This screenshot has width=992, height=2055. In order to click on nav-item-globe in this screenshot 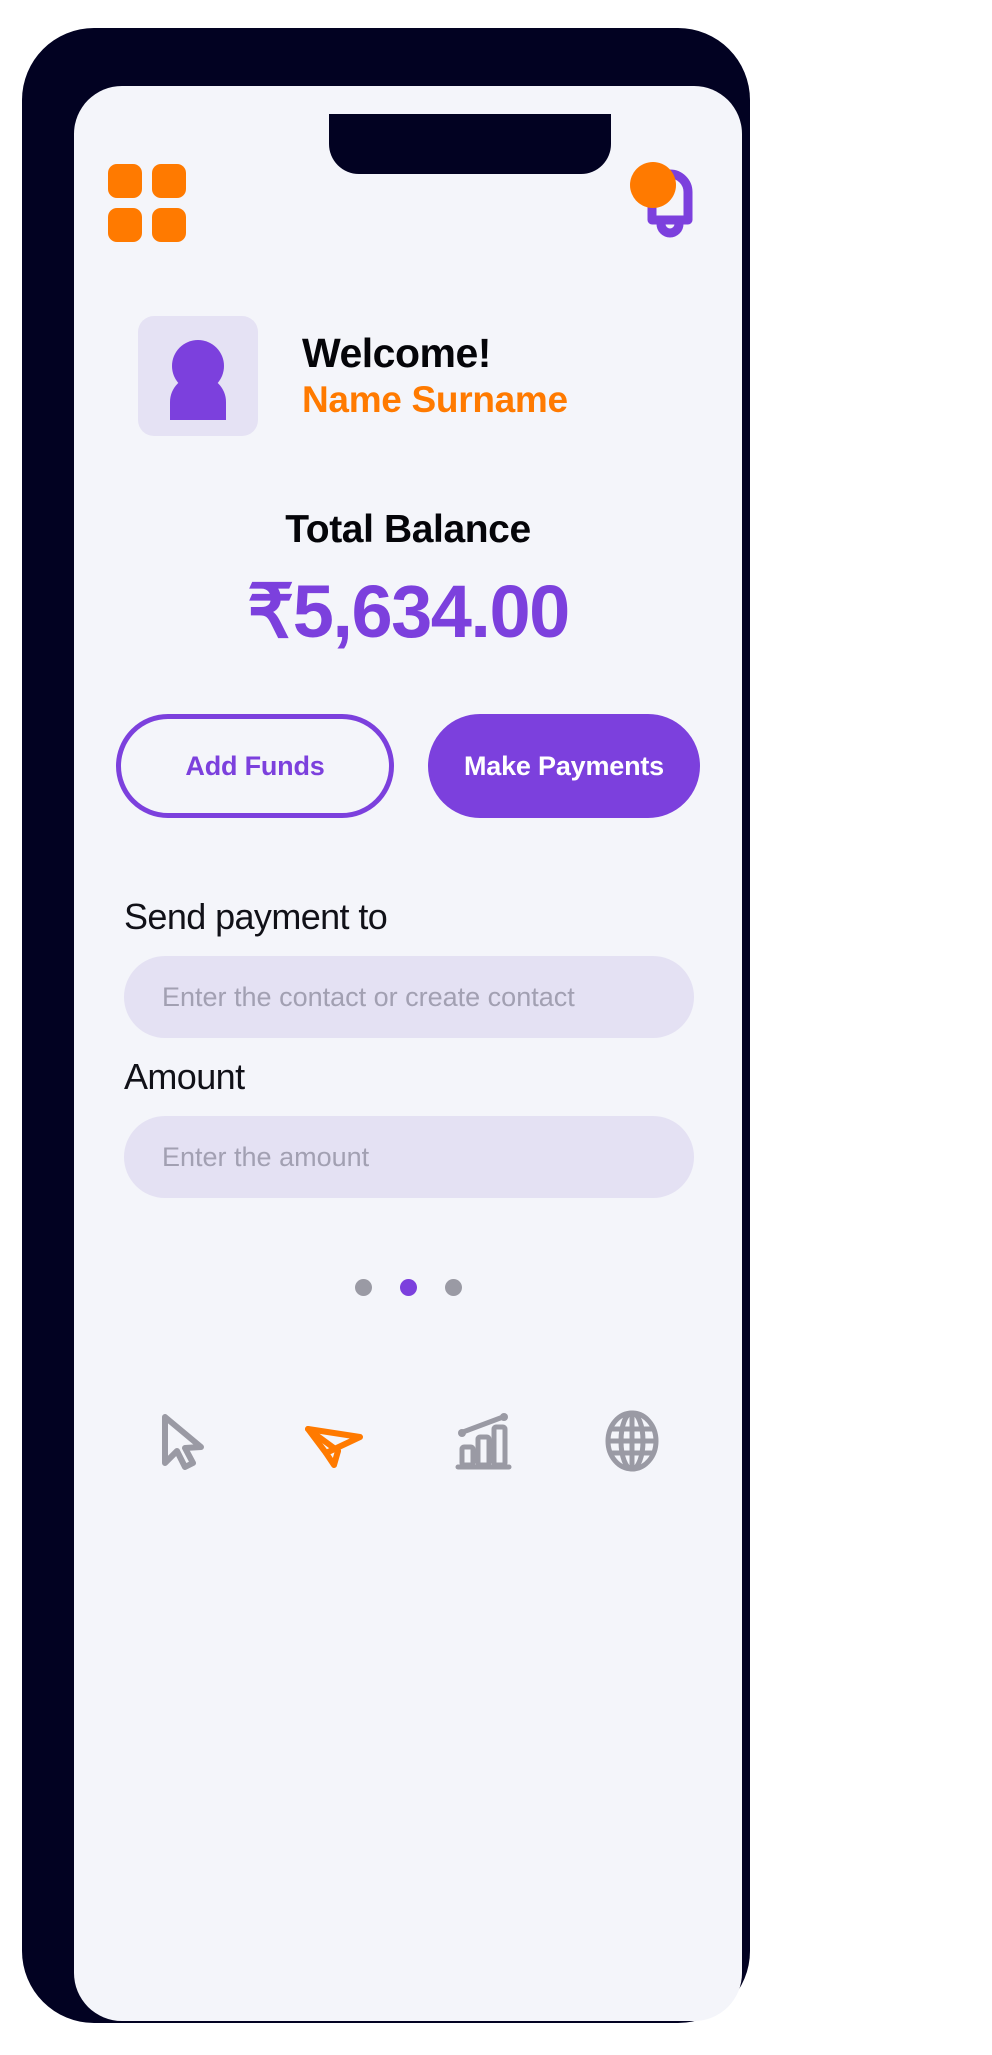, I will do `click(632, 1441)`.